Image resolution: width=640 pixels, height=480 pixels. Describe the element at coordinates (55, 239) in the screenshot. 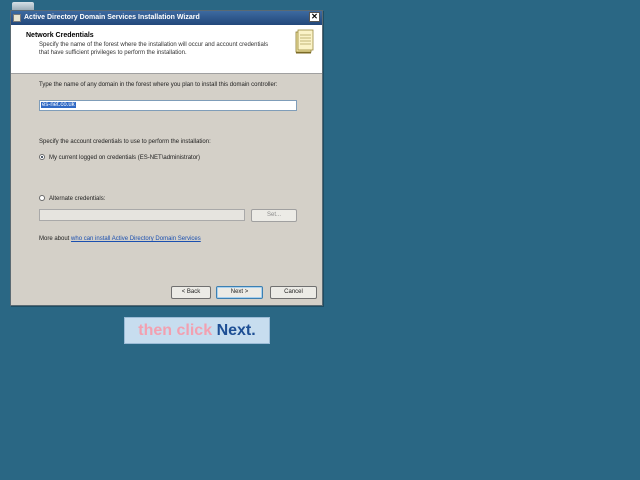

I see `help-prefix: More about` at that location.